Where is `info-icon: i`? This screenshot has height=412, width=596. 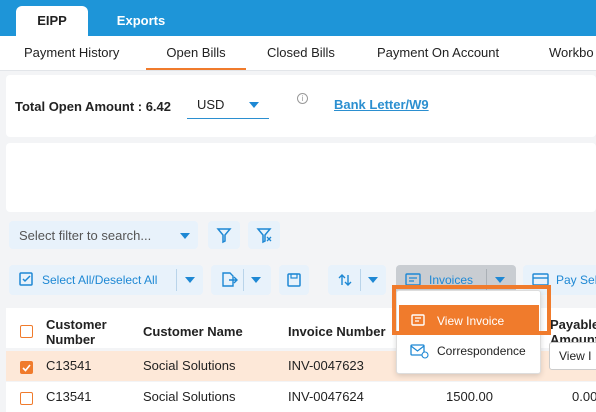 info-icon: i is located at coordinates (302, 98).